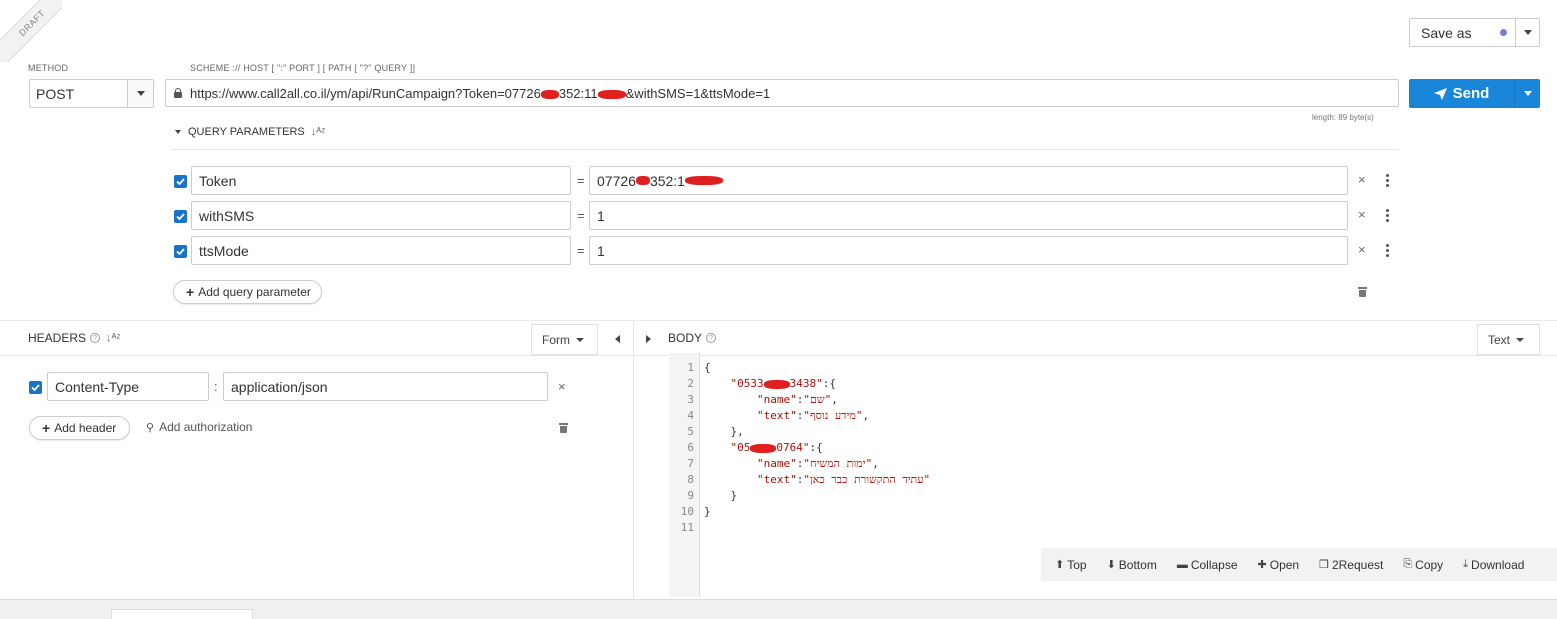 The width and height of the screenshot is (1557, 619). What do you see at coordinates (1119, 416) in the screenshot?
I see `code-line: "text":"מידע נוסף",` at bounding box center [1119, 416].